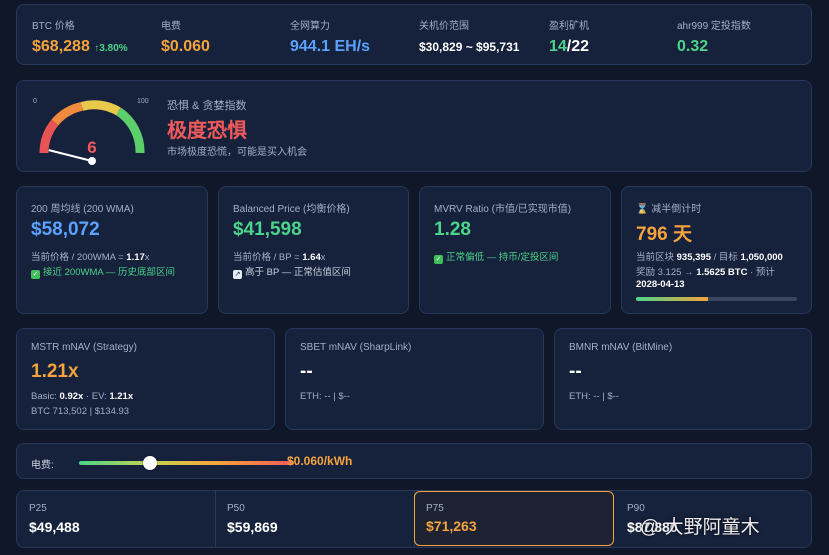 The width and height of the screenshot is (829, 555). Describe the element at coordinates (314, 519) in the screenshot. I see `percentile-p50: P50 $59,869` at that location.